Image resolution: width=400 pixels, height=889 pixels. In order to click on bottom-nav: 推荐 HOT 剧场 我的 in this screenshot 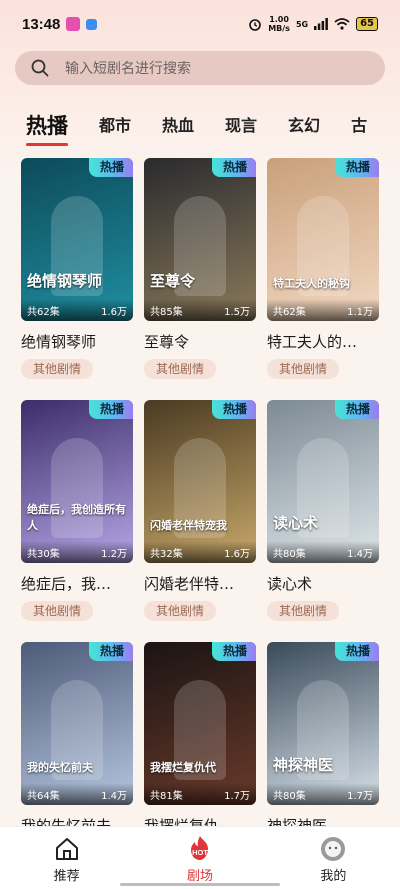, I will do `click(200, 857)`.